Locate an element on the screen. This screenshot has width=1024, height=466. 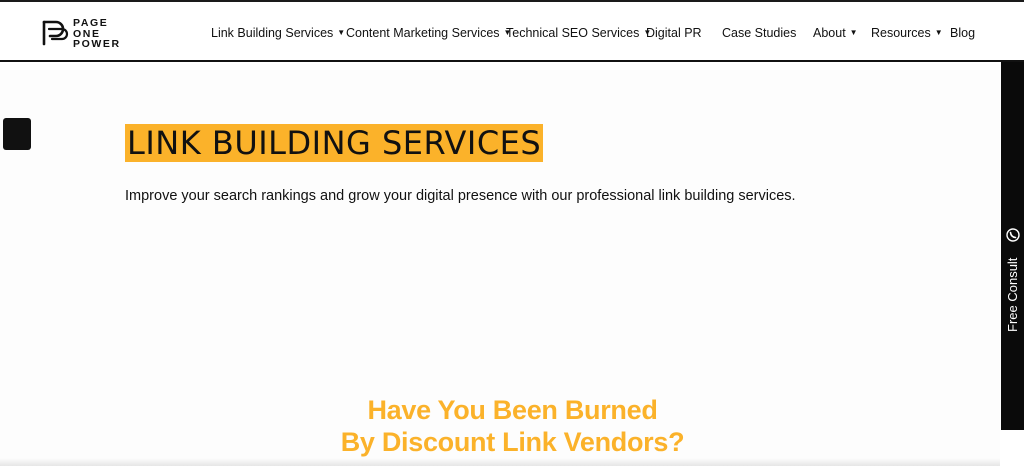
phone-icon is located at coordinates (1013, 235).